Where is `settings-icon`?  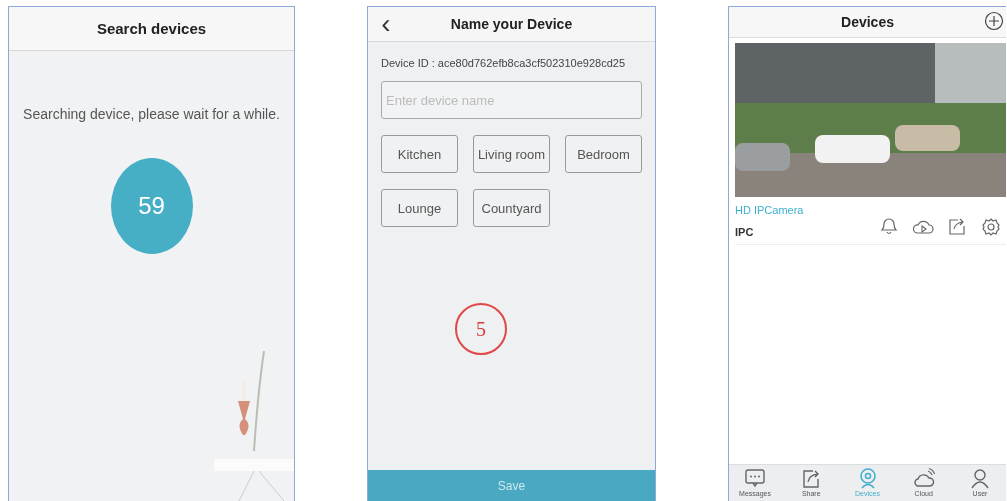 settings-icon is located at coordinates (991, 227).